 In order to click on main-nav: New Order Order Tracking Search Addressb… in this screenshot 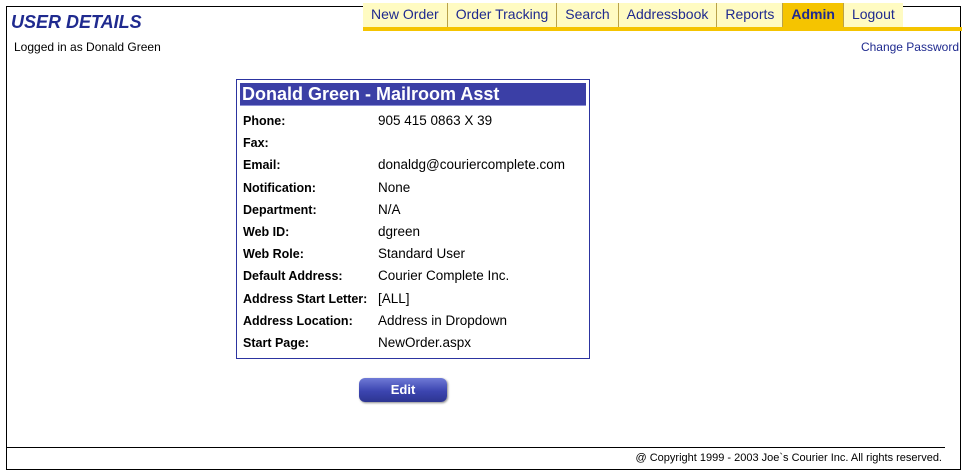, I will do `click(633, 15)`.